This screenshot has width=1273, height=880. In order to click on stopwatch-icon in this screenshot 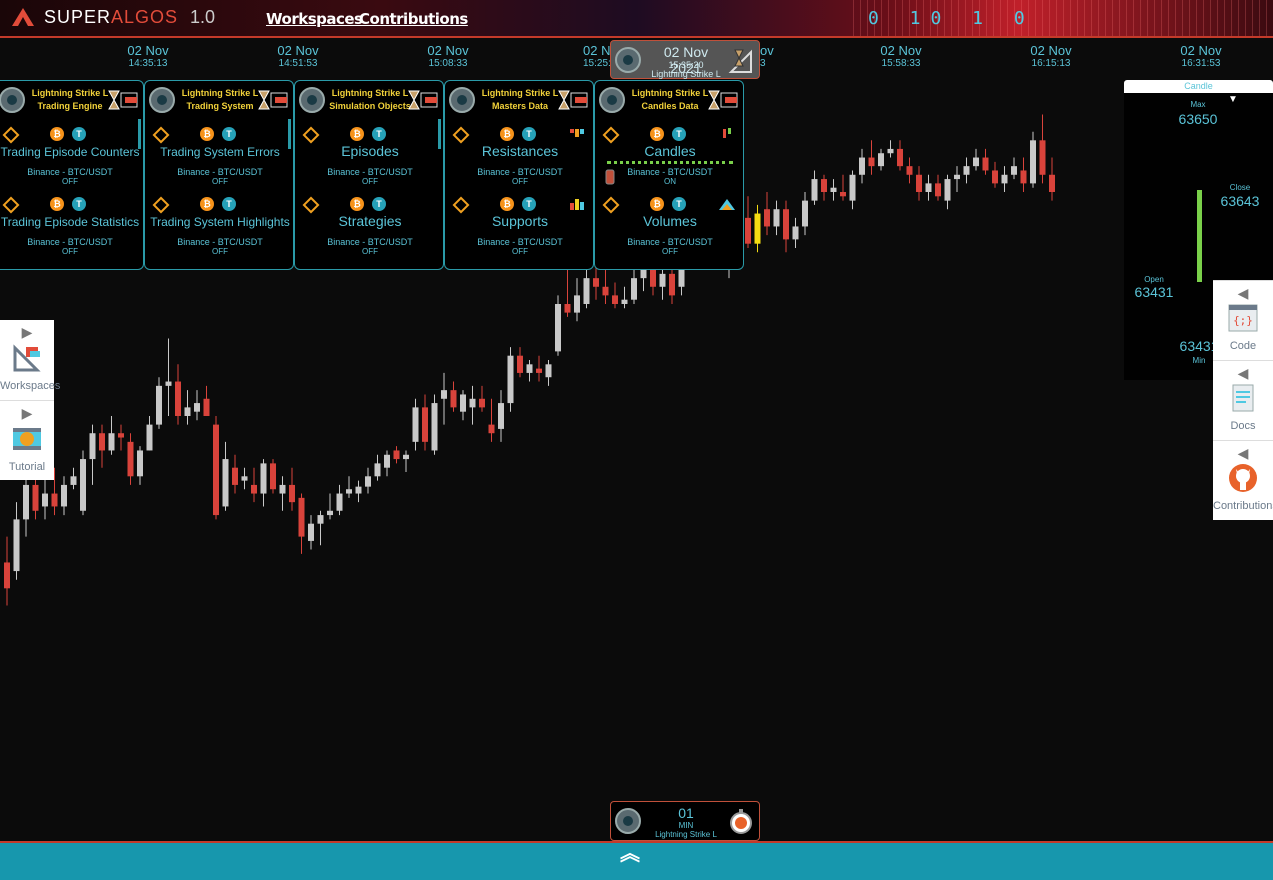, I will do `click(741, 821)`.